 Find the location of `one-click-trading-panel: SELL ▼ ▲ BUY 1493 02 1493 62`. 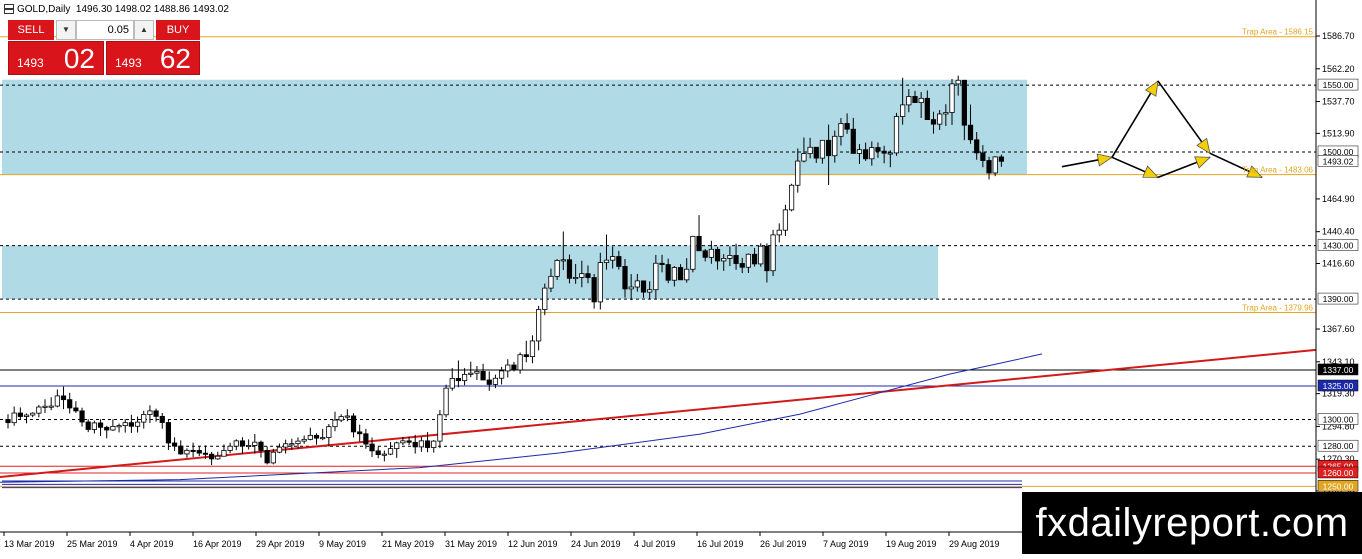

one-click-trading-panel: SELL ▼ ▲ BUY 1493 02 1493 62 is located at coordinates (102, 48).